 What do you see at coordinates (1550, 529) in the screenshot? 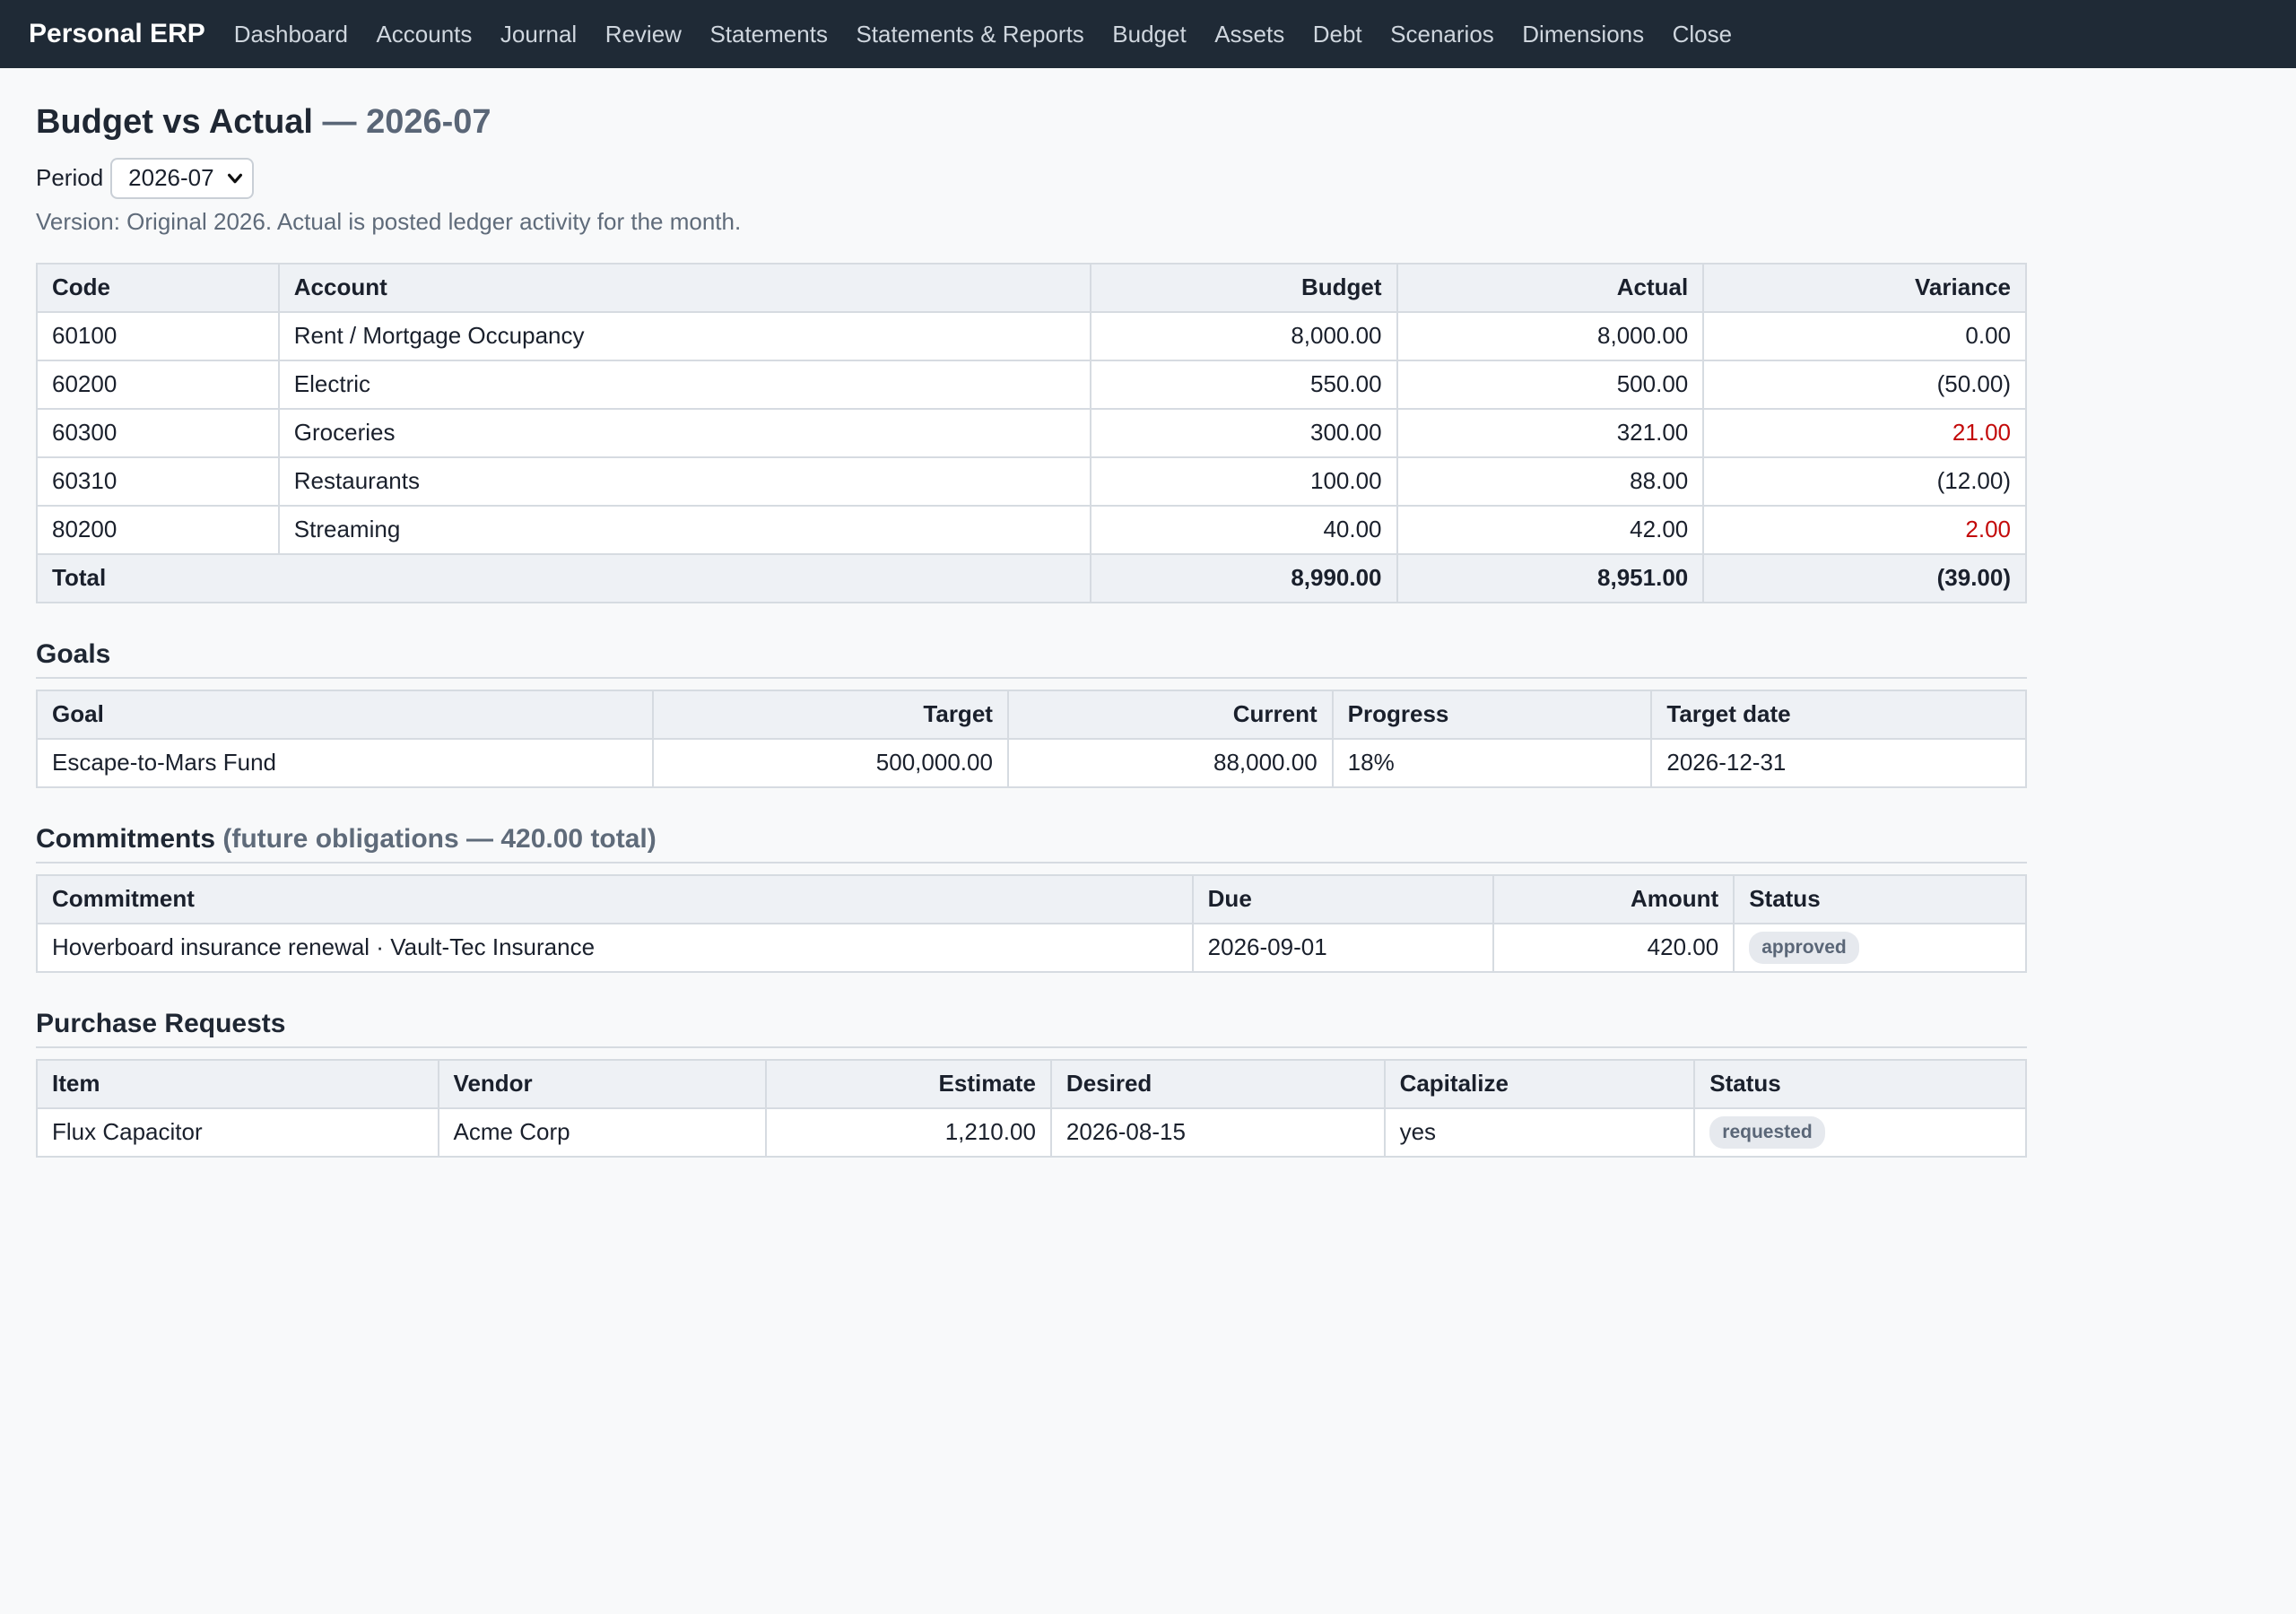
I see `cell-actual: 42.00` at bounding box center [1550, 529].